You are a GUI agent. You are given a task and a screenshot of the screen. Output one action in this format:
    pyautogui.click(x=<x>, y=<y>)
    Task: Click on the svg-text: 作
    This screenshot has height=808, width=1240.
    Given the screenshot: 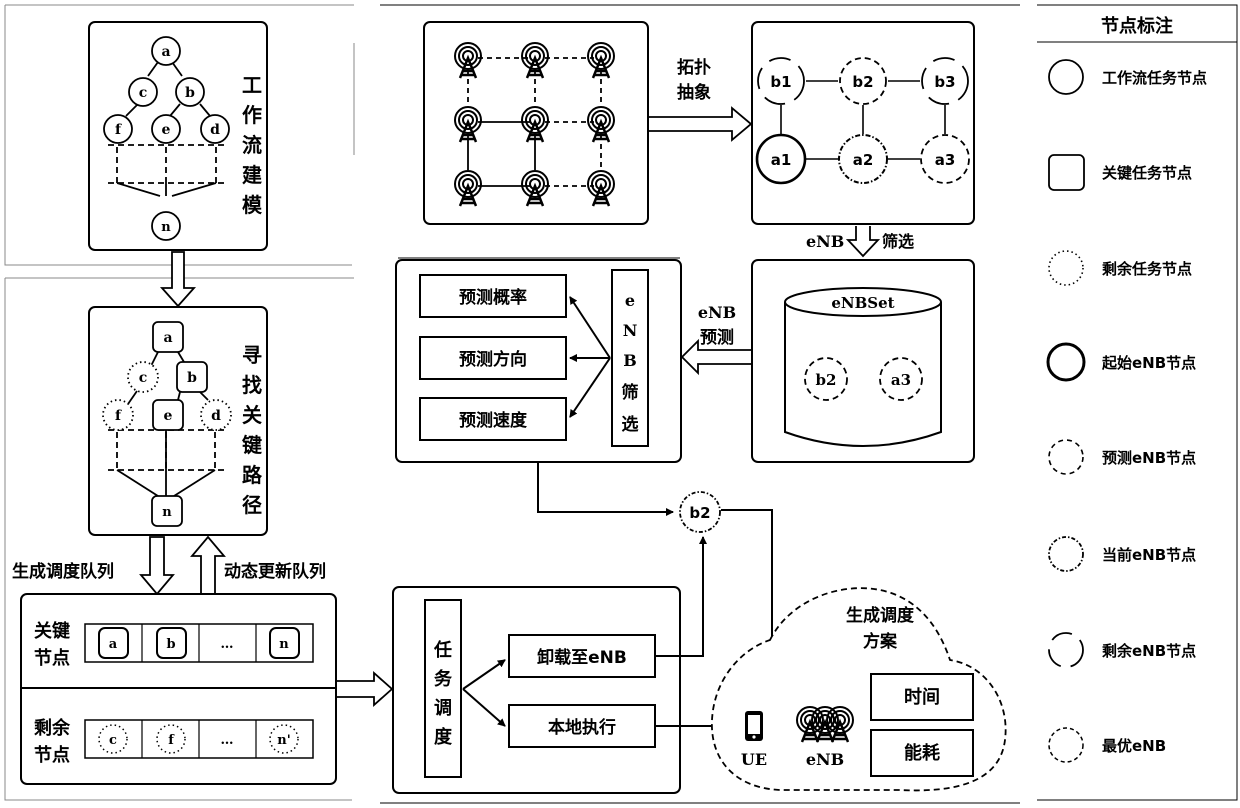 What is the action you would take?
    pyautogui.click(x=252, y=115)
    